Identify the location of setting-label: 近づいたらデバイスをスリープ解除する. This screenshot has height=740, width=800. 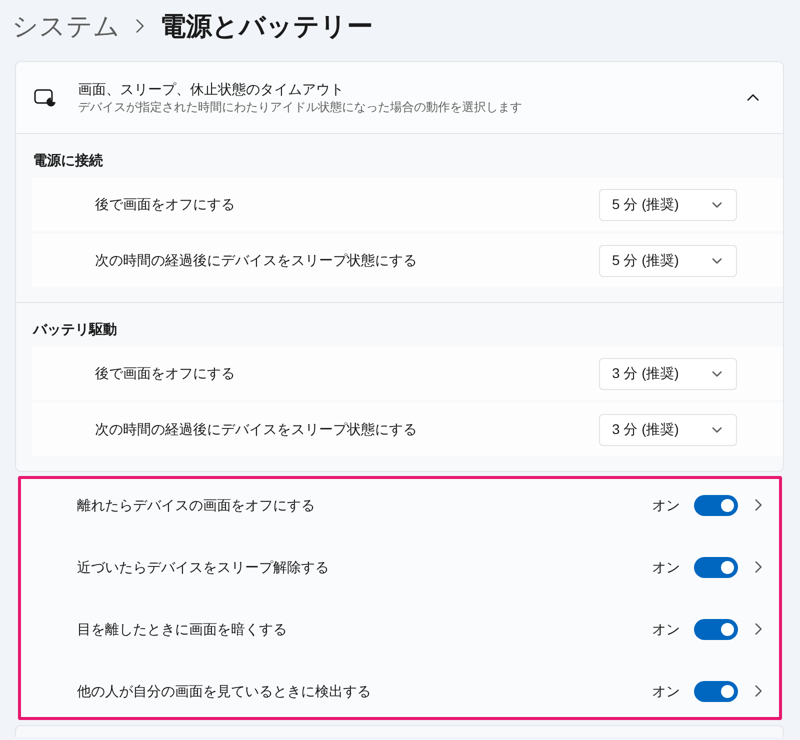
(203, 567).